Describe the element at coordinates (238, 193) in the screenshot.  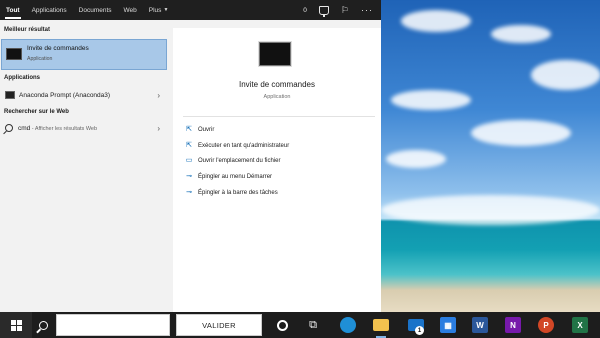
I see `action-label: Épingler à la barre des tâches` at that location.